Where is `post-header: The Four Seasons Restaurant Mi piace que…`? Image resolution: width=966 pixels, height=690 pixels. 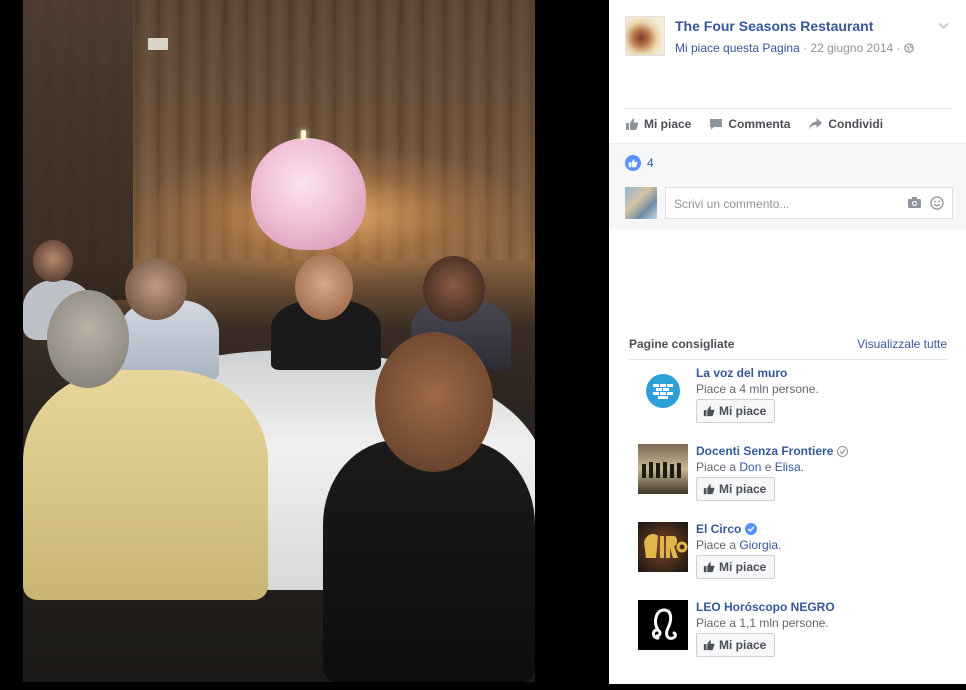
post-header: The Four Seasons Restaurant Mi piace que… is located at coordinates (787, 54).